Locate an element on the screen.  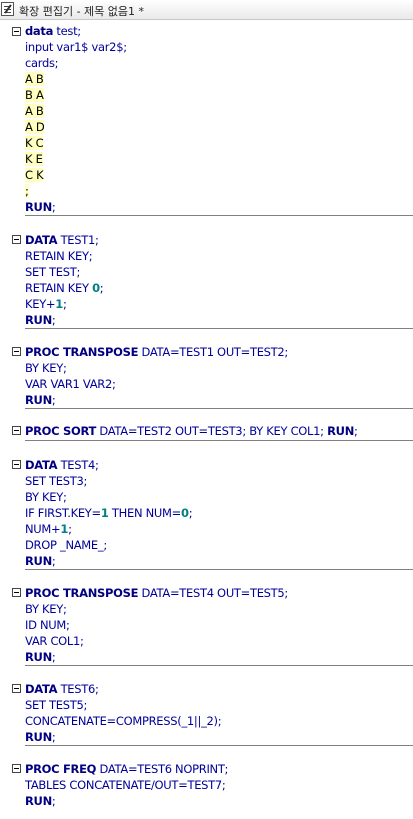
cards-data-row: A D is located at coordinates (35, 127).